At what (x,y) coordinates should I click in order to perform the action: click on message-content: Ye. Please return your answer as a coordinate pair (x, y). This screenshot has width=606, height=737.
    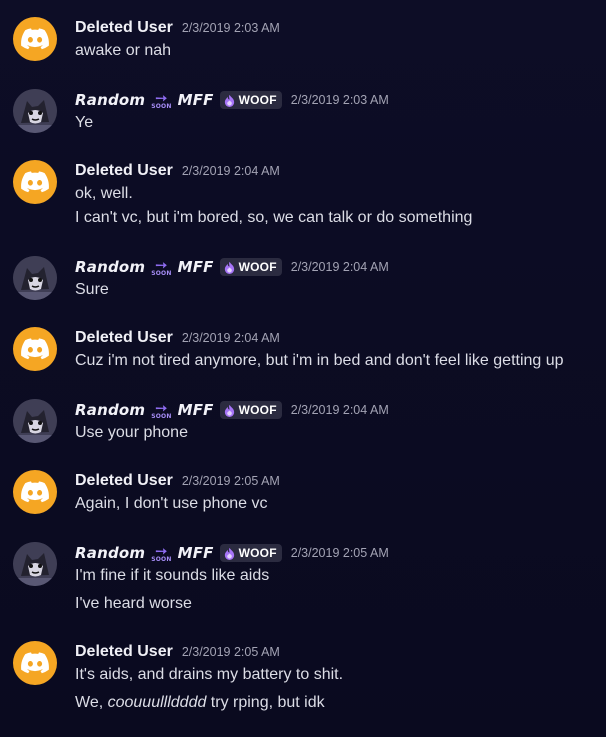
    Looking at the image, I should click on (84, 123).